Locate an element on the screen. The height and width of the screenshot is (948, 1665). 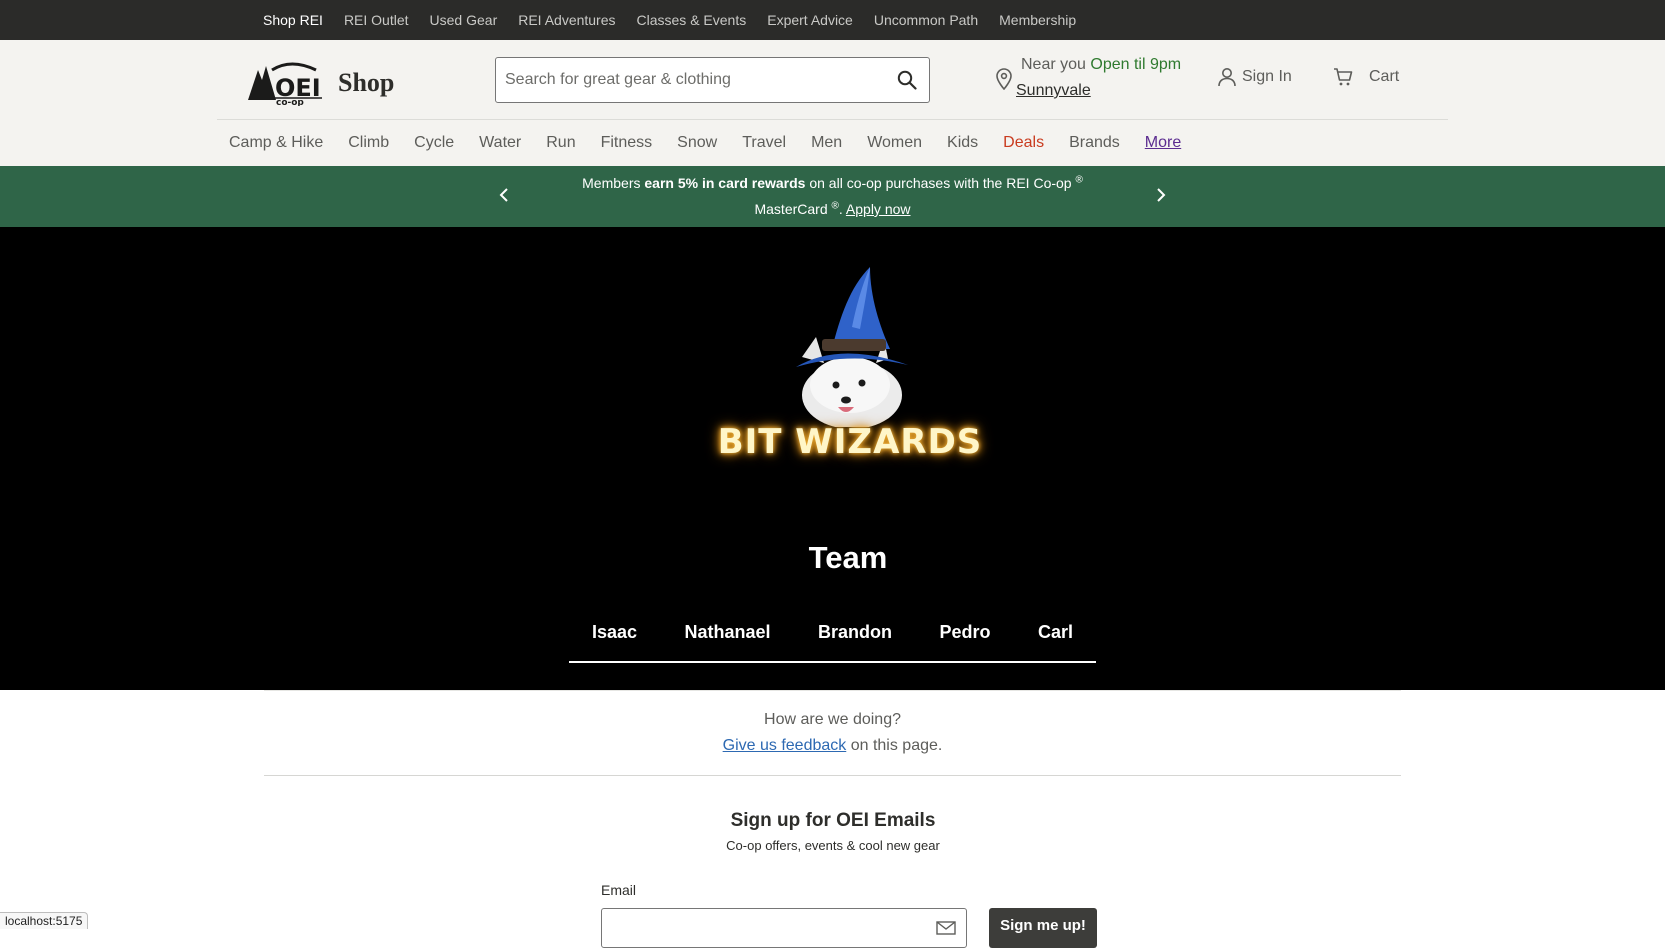
store-hours: Open til 9pm is located at coordinates (1136, 64).